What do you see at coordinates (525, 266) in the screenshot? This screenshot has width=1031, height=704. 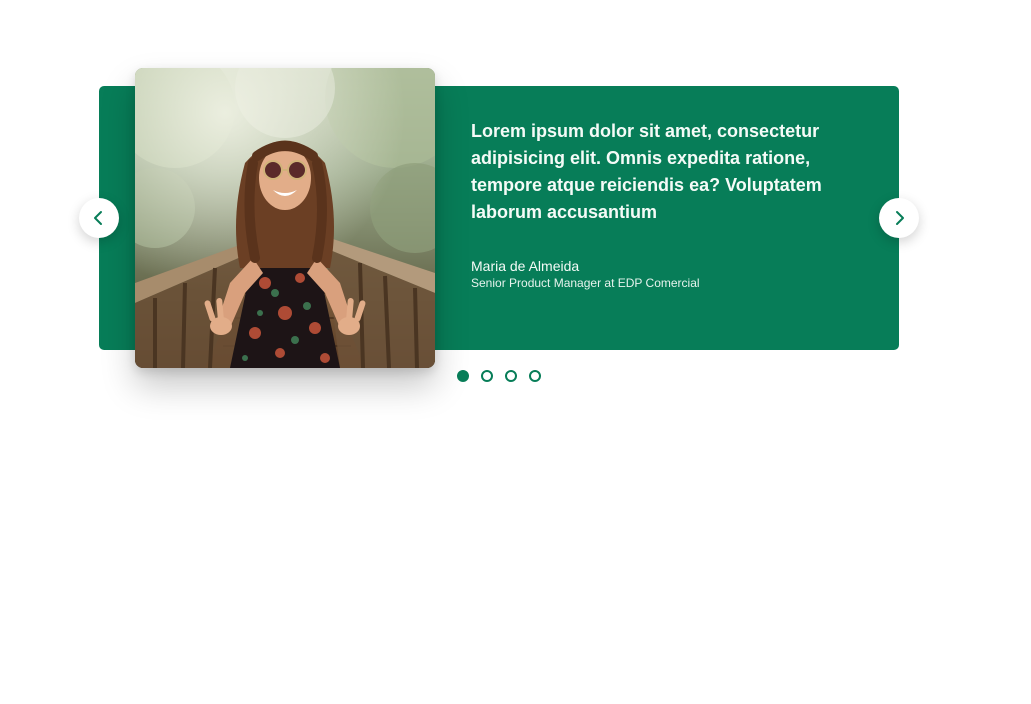 I see `author-name: Maria de Almeida` at bounding box center [525, 266].